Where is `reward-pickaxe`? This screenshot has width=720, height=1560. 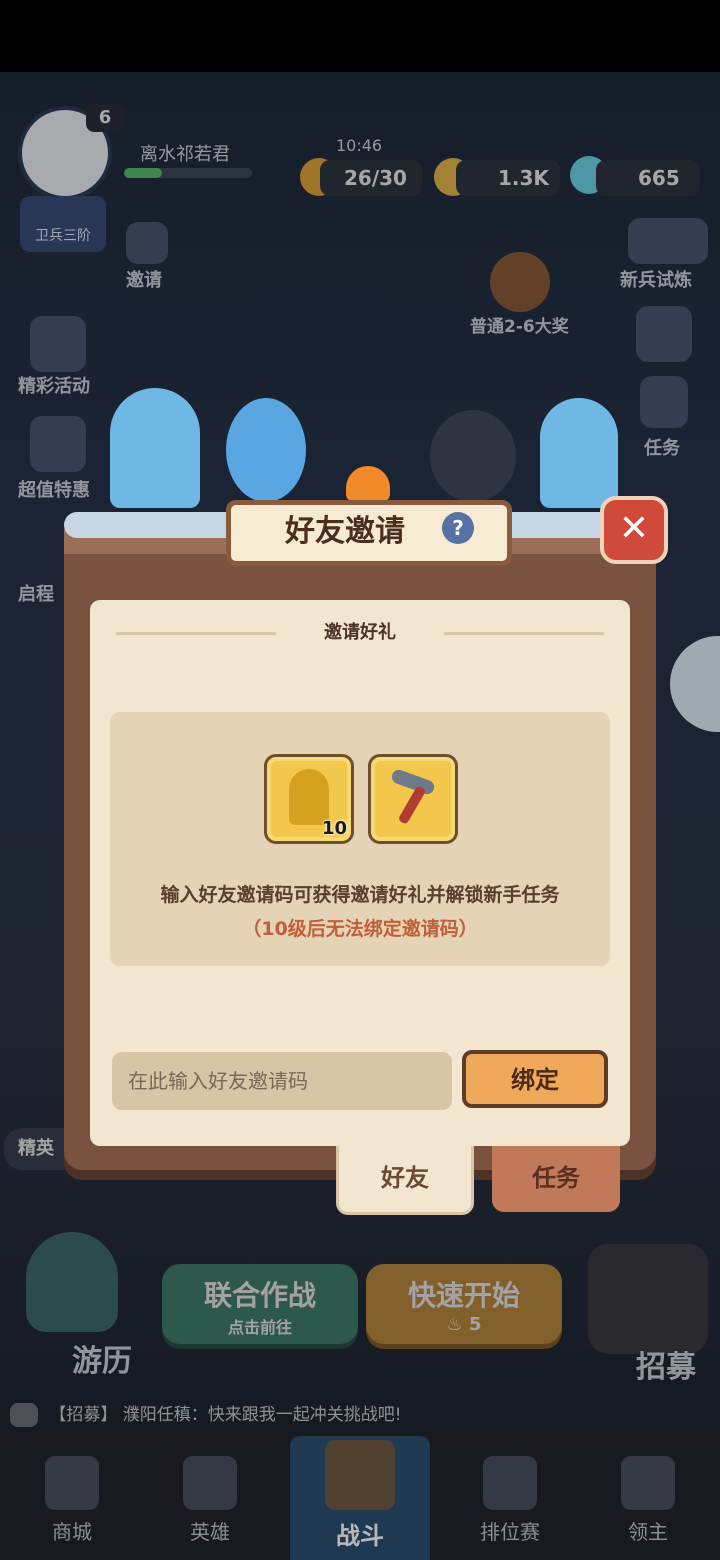 reward-pickaxe is located at coordinates (413, 799).